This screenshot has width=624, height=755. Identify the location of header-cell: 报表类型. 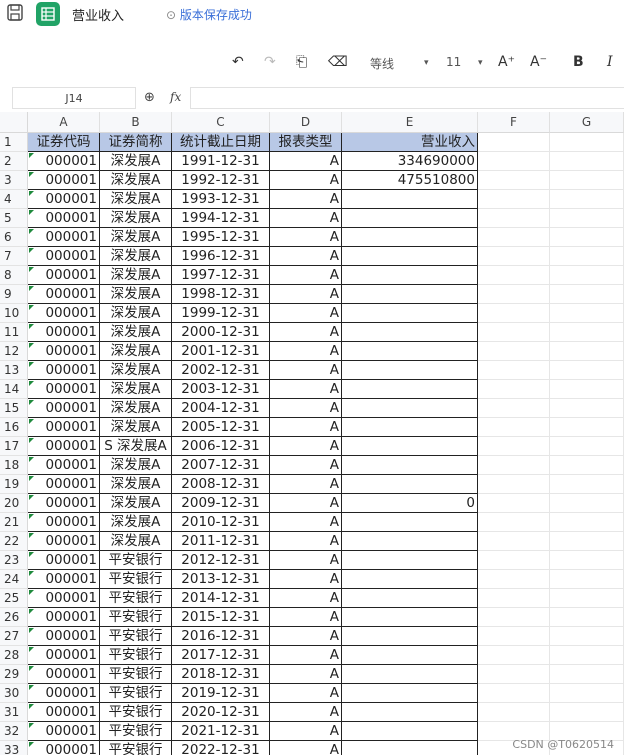
(306, 142).